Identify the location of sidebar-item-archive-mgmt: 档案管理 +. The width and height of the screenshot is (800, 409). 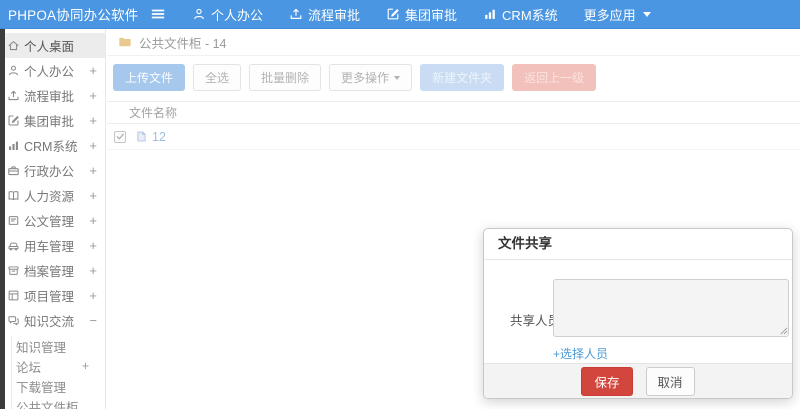
(52, 270).